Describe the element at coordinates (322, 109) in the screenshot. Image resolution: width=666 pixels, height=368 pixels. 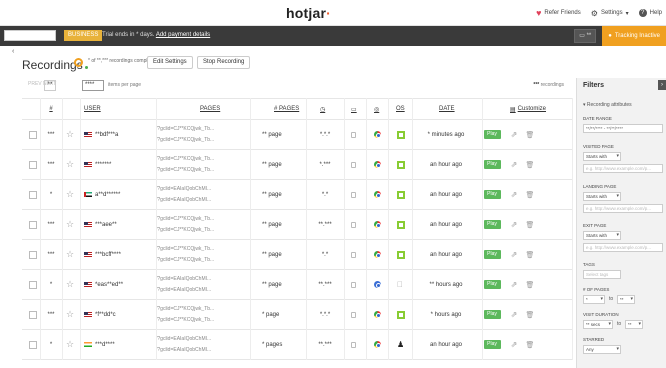
I see `col-duration: ◷` at that location.